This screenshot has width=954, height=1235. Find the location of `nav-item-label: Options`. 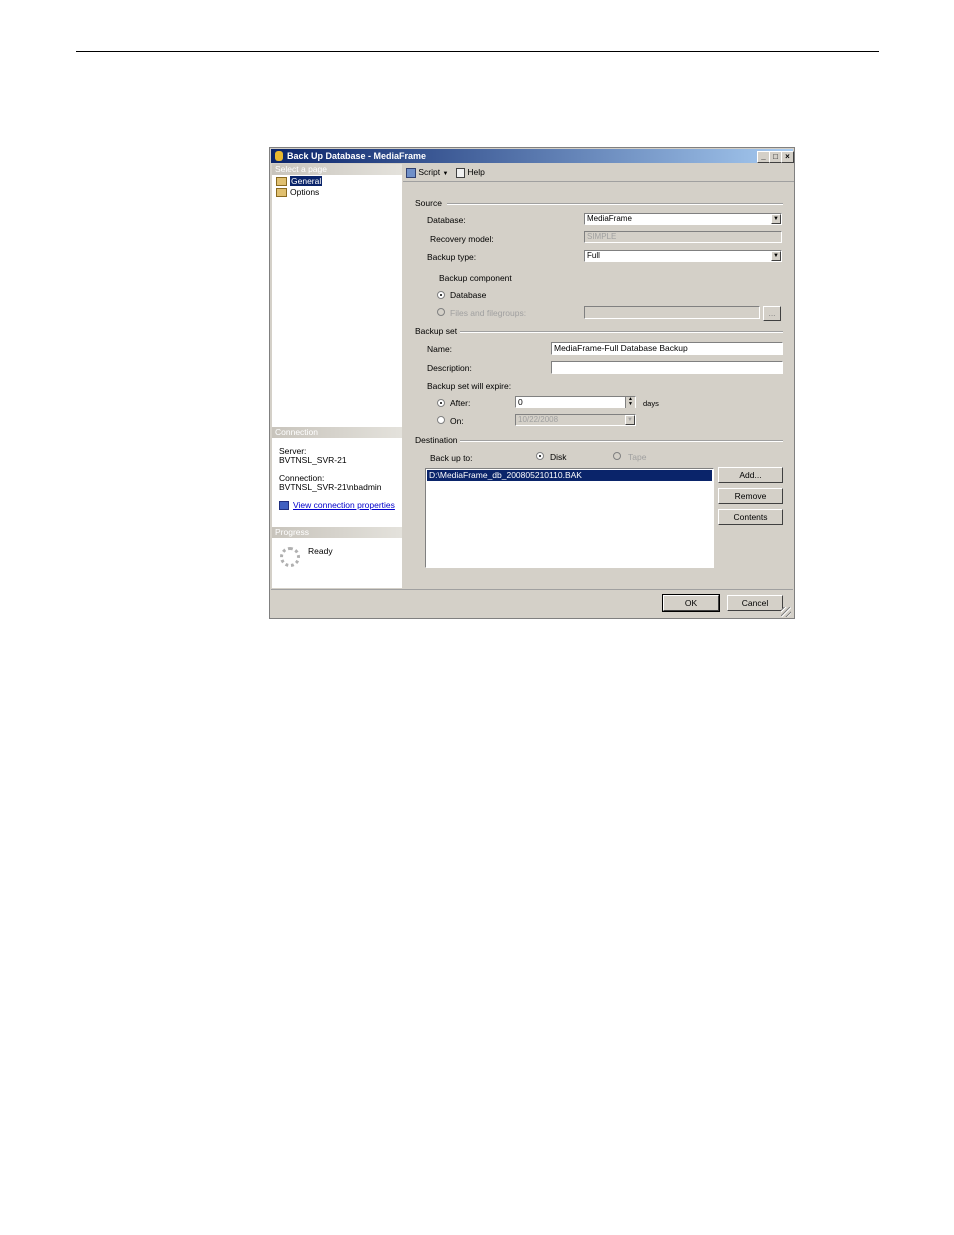

nav-item-label: Options is located at coordinates (305, 192).